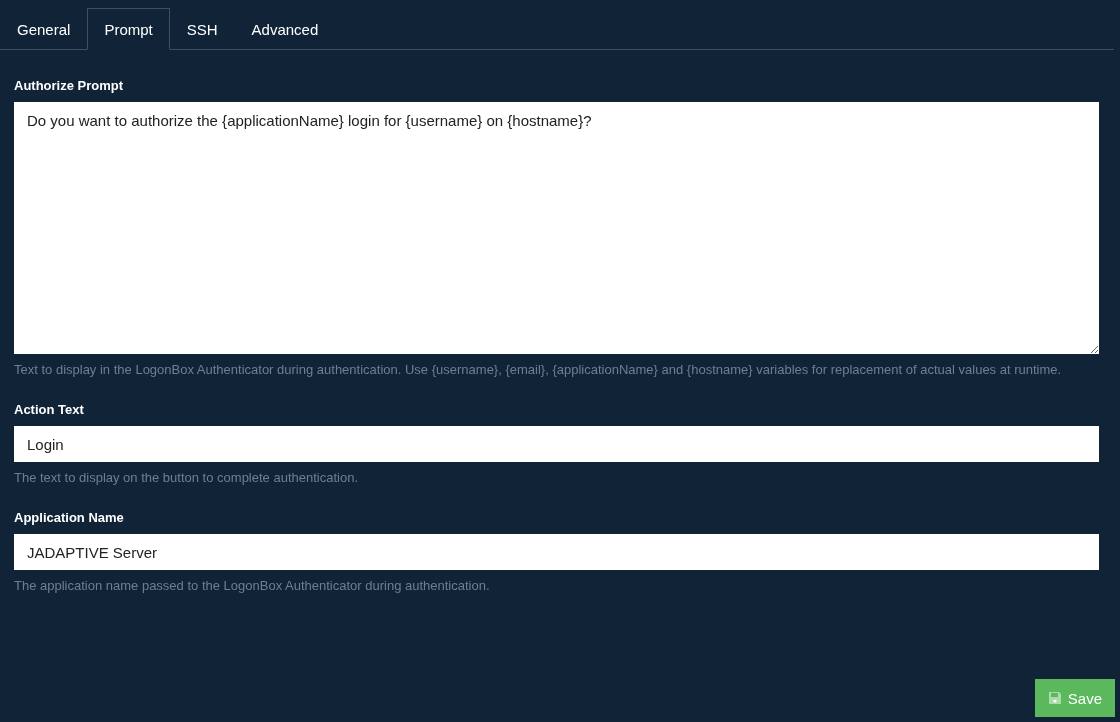  I want to click on tab: Advanced, so click(285, 29).